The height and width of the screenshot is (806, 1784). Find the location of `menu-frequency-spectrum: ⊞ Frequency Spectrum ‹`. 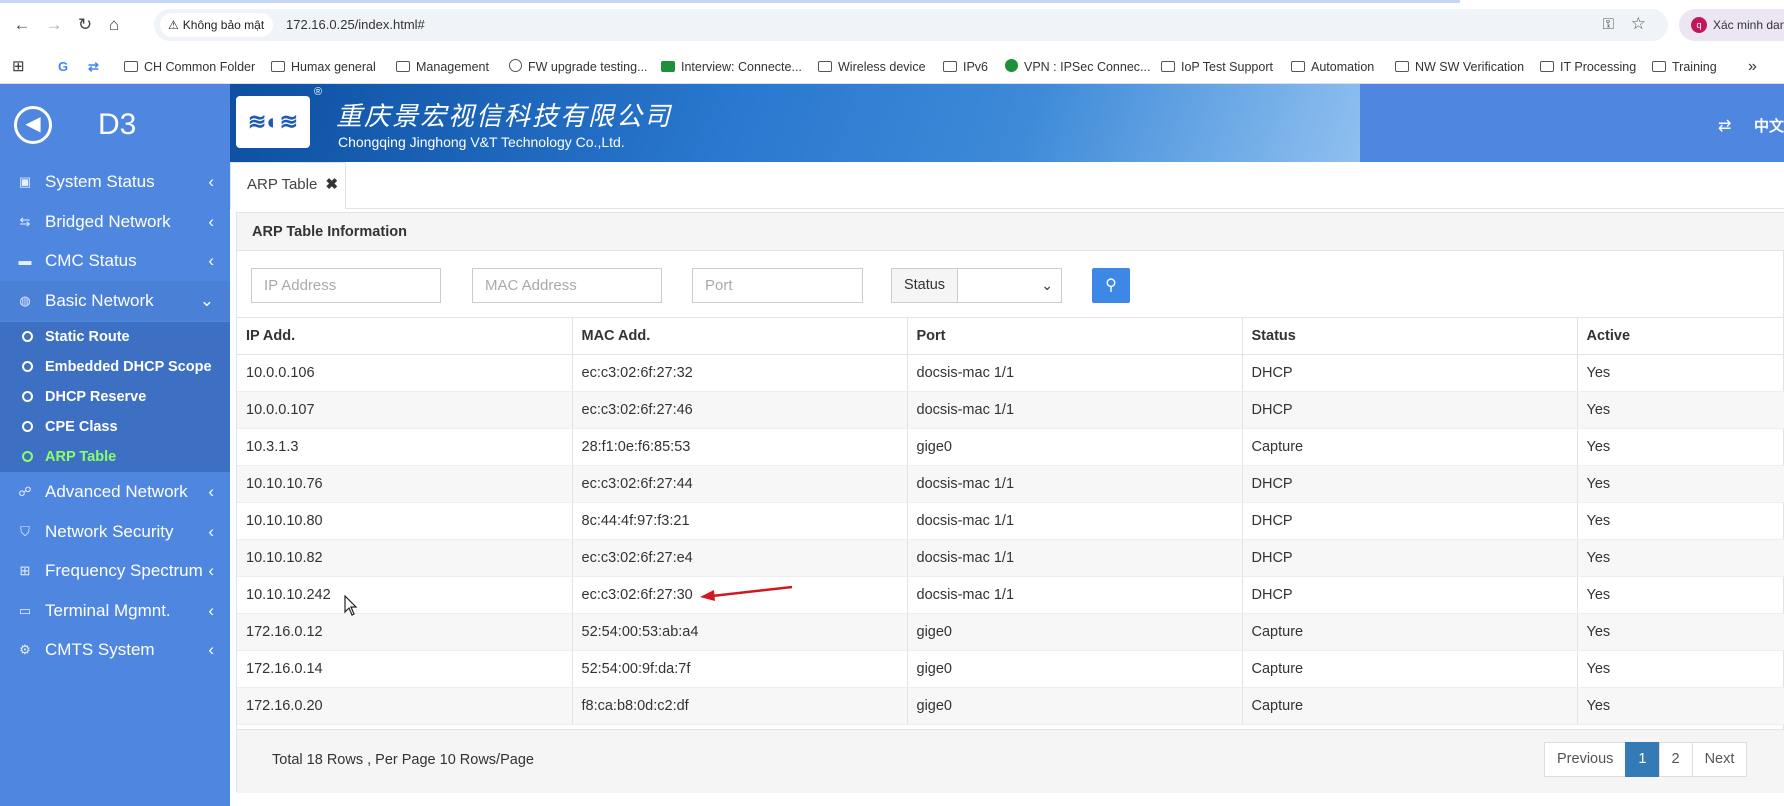

menu-frequency-spectrum: ⊞ Frequency Spectrum ‹ is located at coordinates (115, 571).